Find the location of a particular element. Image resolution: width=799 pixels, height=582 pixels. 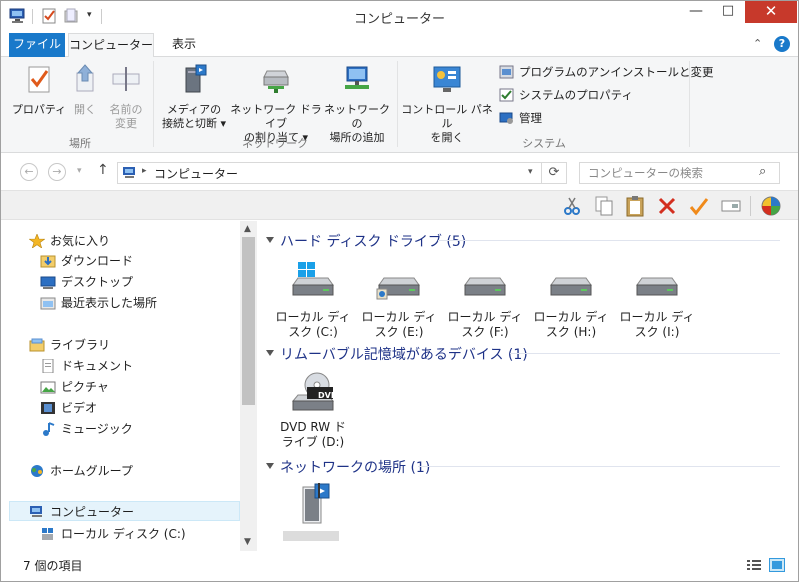

nav-documents-label: ドキュメント is located at coordinates (97, 366).